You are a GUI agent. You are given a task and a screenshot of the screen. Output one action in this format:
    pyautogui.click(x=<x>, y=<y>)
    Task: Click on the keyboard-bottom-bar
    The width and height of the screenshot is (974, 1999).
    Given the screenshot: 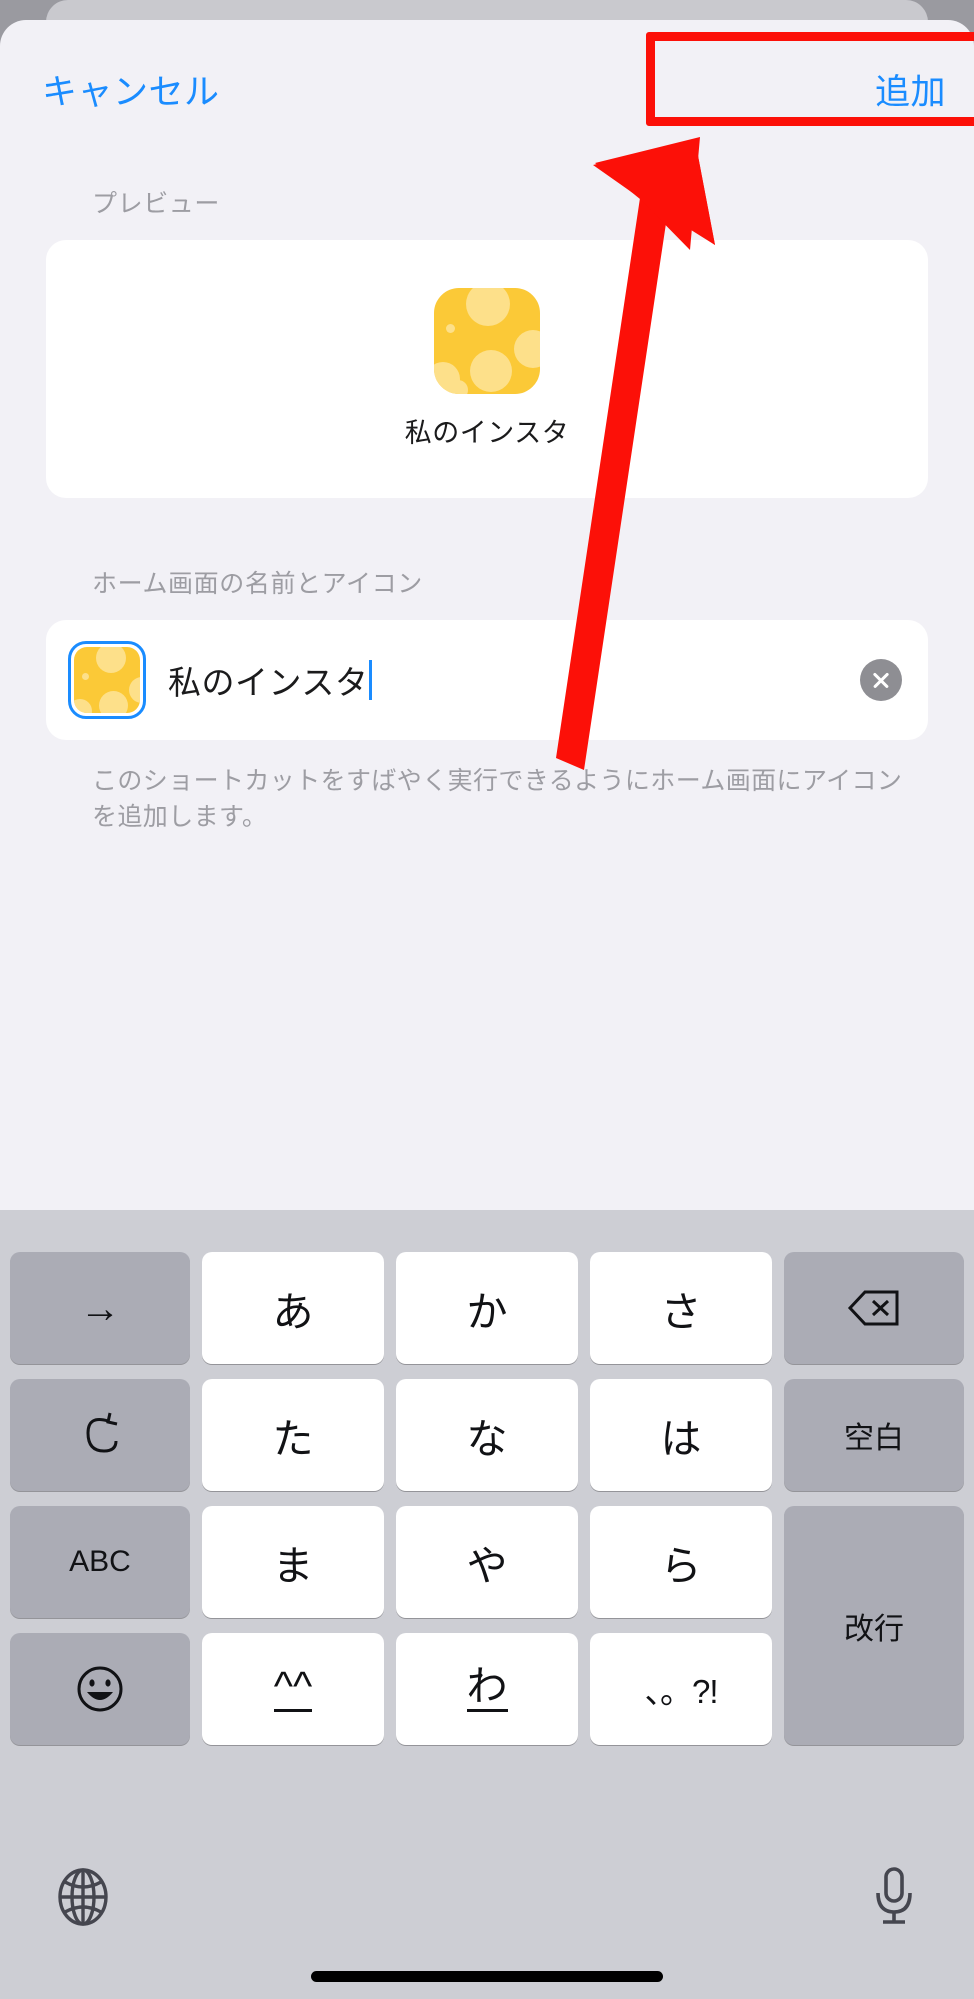 What is the action you would take?
    pyautogui.click(x=487, y=1924)
    